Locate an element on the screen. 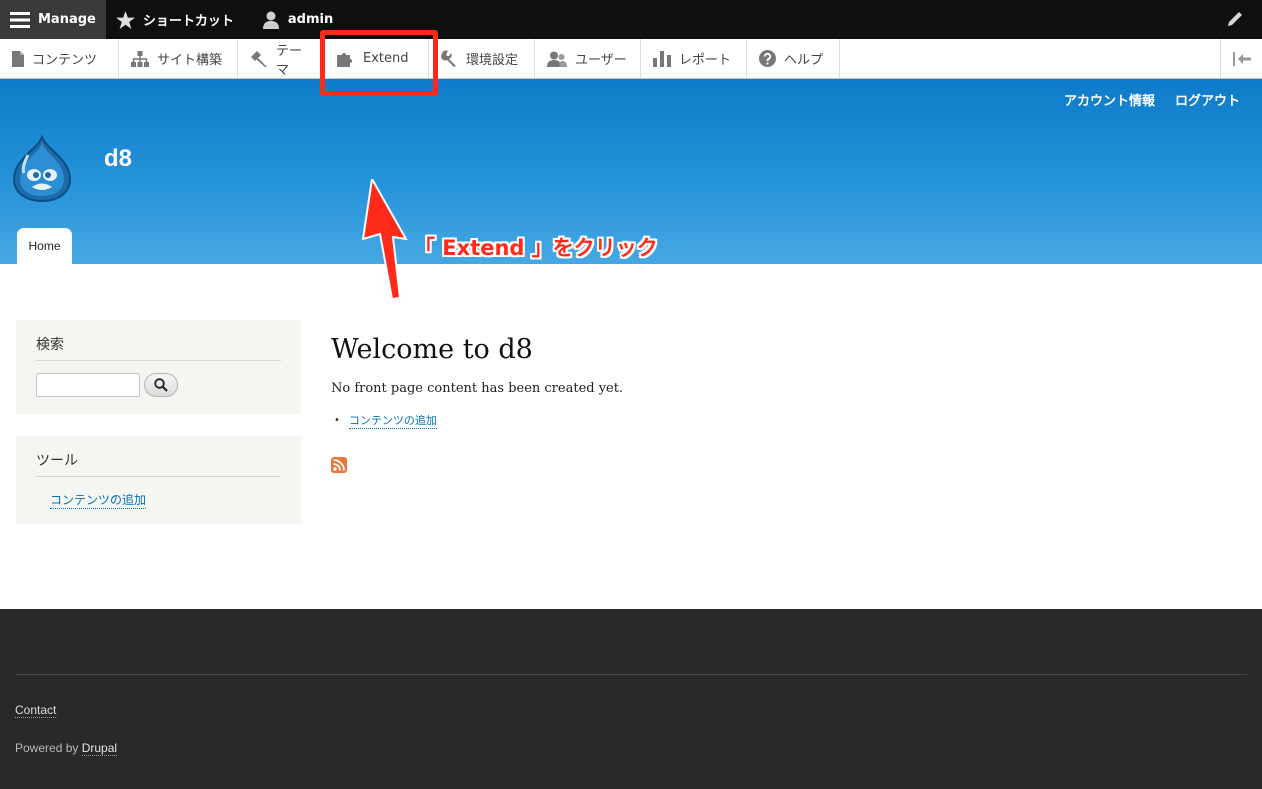 Image resolution: width=1262 pixels, height=789 pixels. tray-item-label: ユーザー is located at coordinates (601, 60).